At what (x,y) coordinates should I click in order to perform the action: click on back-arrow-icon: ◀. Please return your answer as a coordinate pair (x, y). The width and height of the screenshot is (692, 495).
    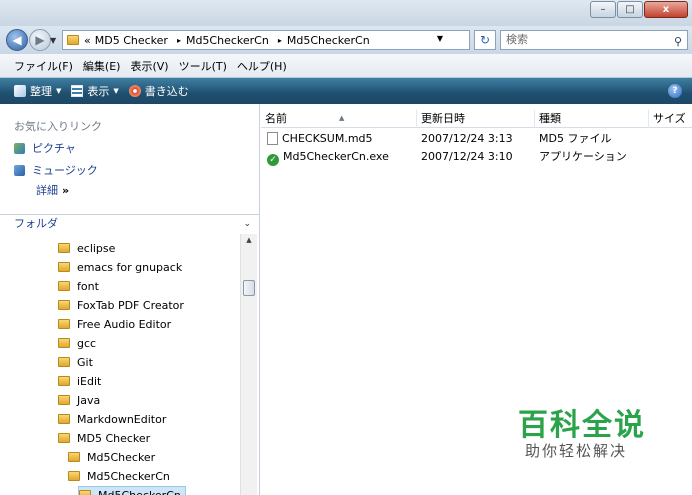
    Looking at the image, I should click on (17, 40).